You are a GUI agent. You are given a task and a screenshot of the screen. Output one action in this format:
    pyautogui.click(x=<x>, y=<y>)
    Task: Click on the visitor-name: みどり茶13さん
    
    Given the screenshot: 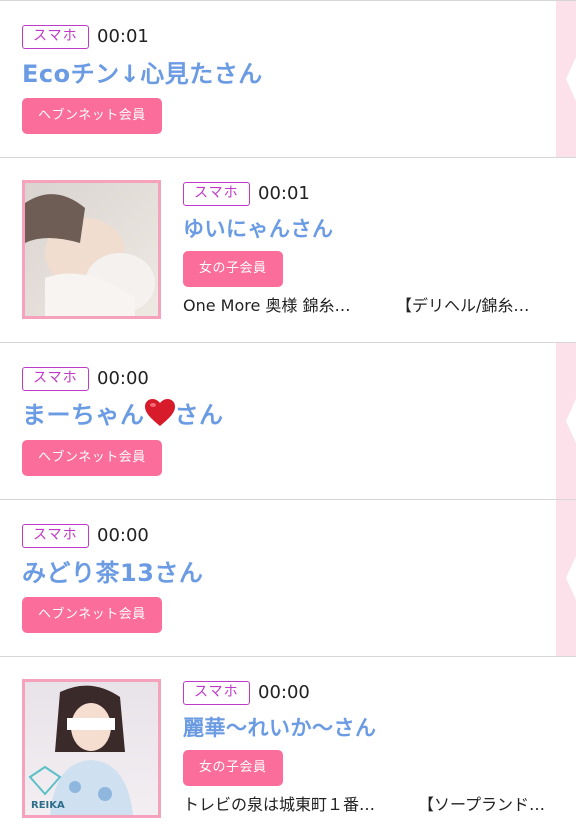 What is the action you would take?
    pyautogui.click(x=112, y=573)
    